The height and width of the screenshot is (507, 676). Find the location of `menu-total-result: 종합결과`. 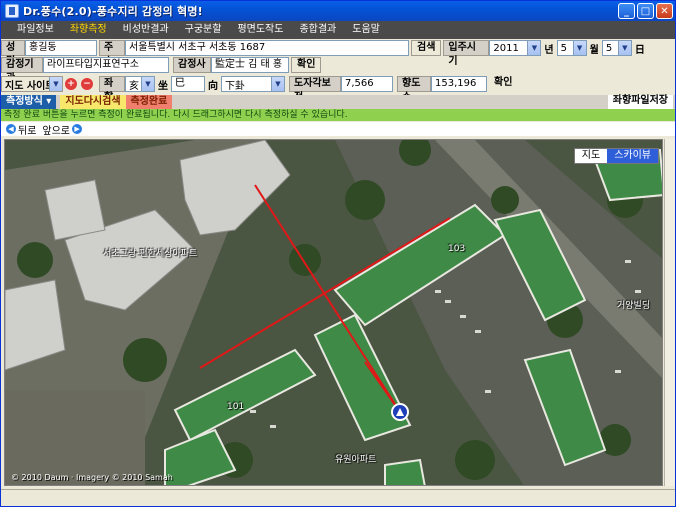

menu-total-result: 종합결과 is located at coordinates (317, 30).